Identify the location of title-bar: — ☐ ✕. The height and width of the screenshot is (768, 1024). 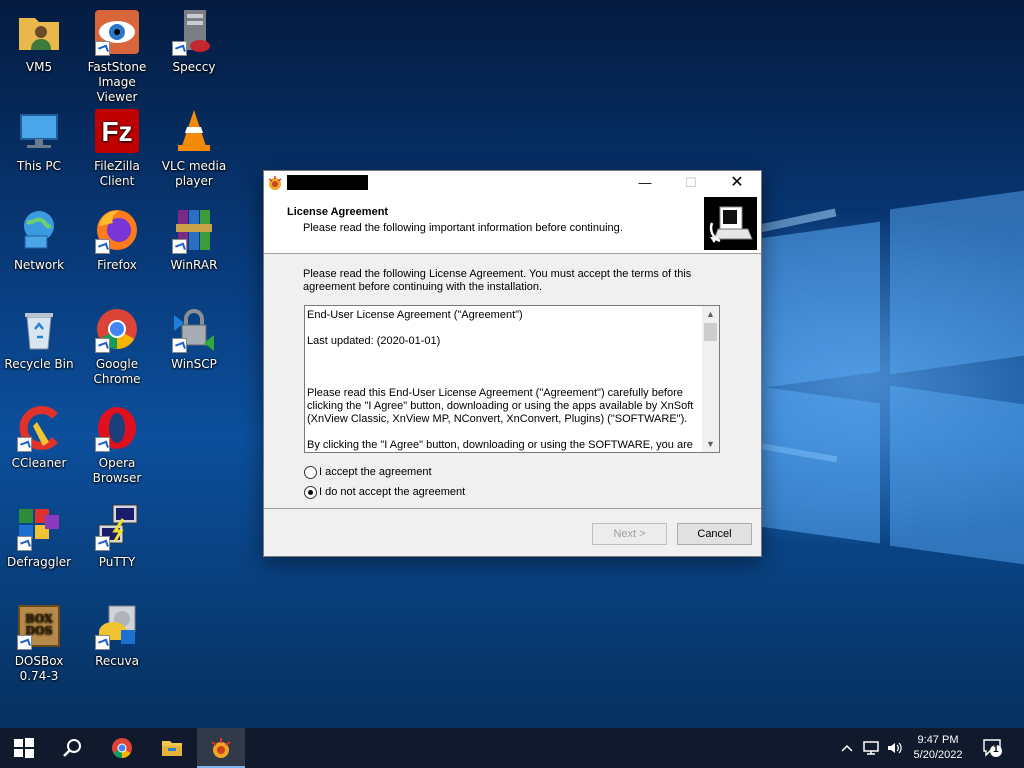
(512, 183).